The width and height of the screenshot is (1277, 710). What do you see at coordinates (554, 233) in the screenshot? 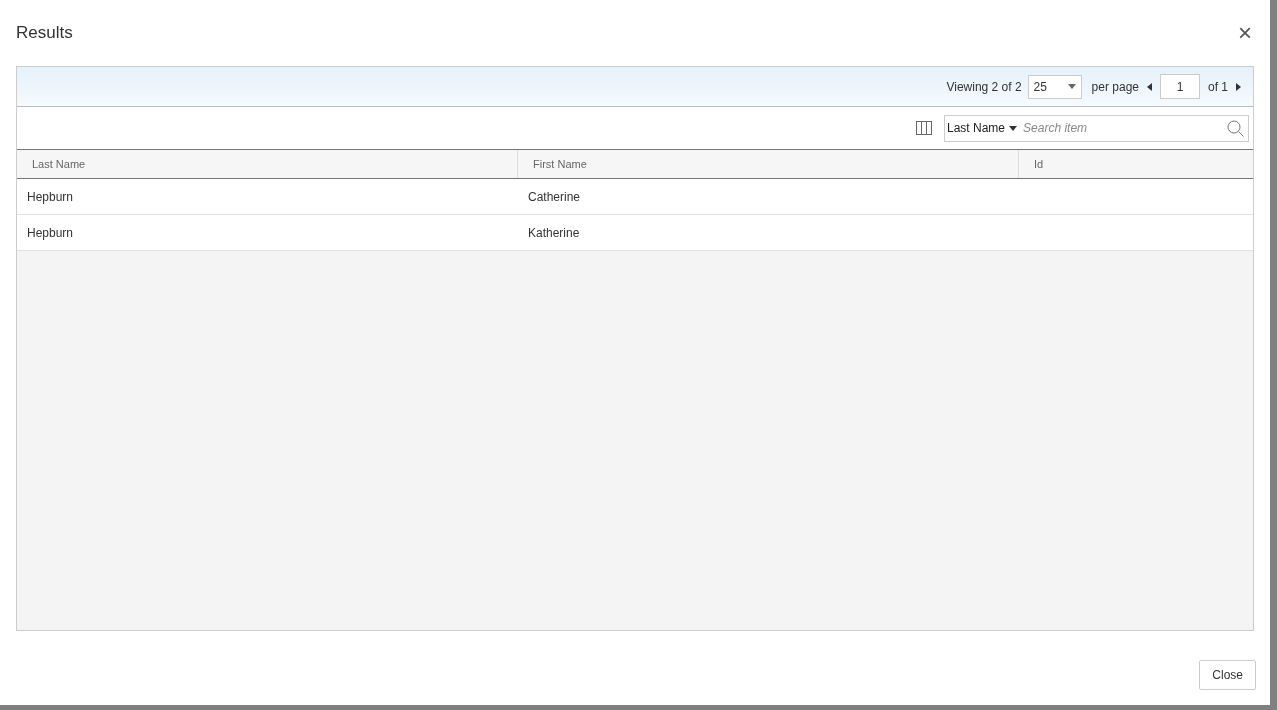
I see `table-cell-text: Katherine` at bounding box center [554, 233].